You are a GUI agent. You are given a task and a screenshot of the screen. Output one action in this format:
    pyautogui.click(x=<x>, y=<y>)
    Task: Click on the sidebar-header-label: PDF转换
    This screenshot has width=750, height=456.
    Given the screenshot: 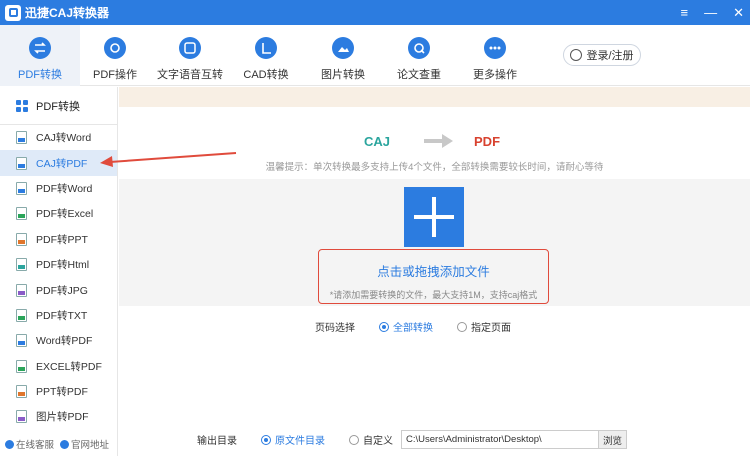 What is the action you would take?
    pyautogui.click(x=58, y=106)
    